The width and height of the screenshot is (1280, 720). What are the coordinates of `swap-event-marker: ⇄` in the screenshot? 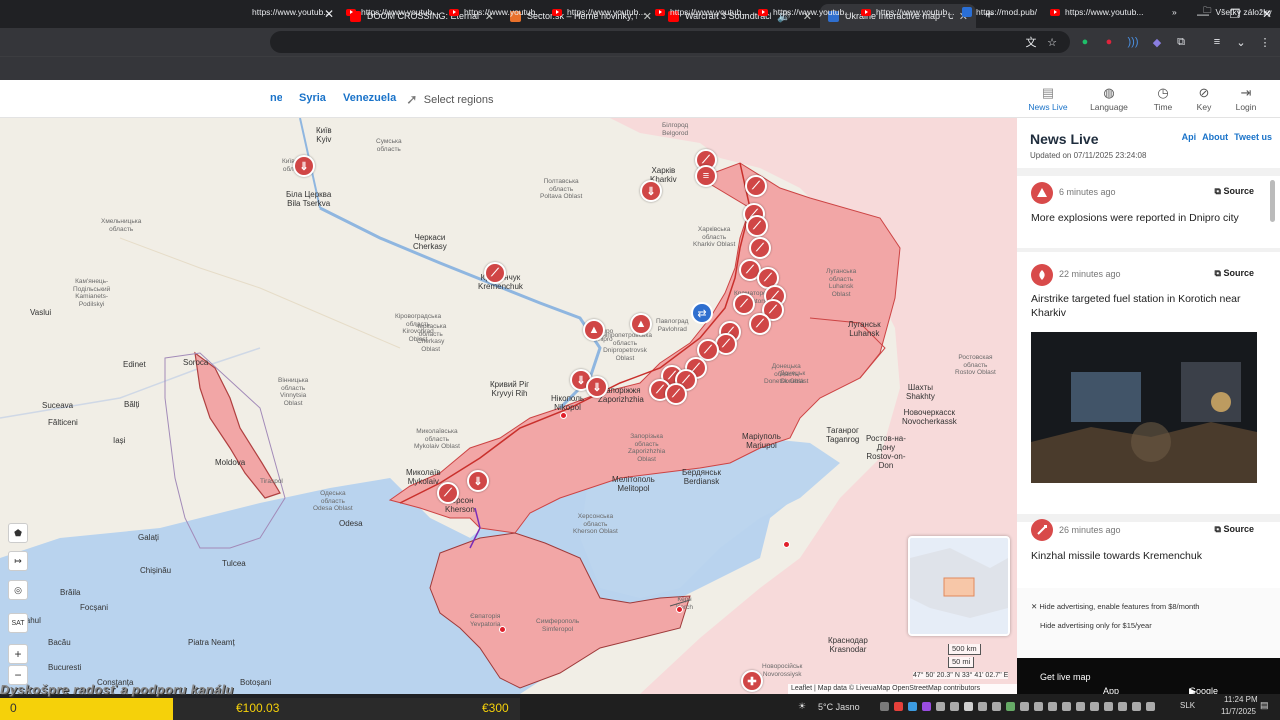 It's located at (702, 313).